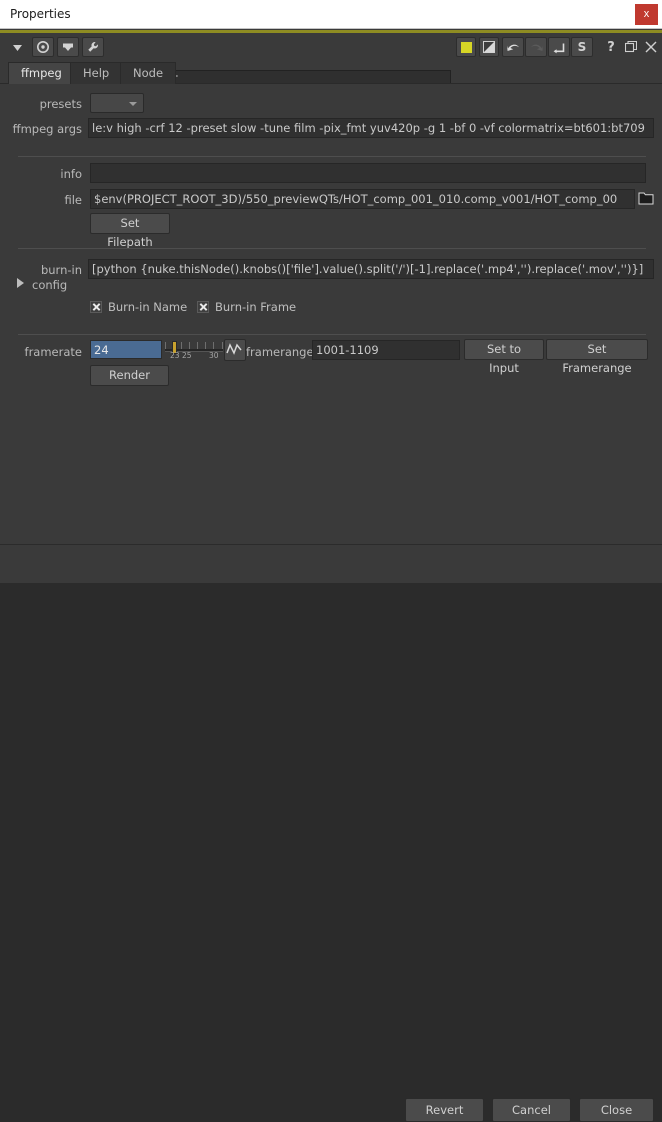 The width and height of the screenshot is (662, 1122). What do you see at coordinates (582, 47) in the screenshot?
I see `script-button: S` at bounding box center [582, 47].